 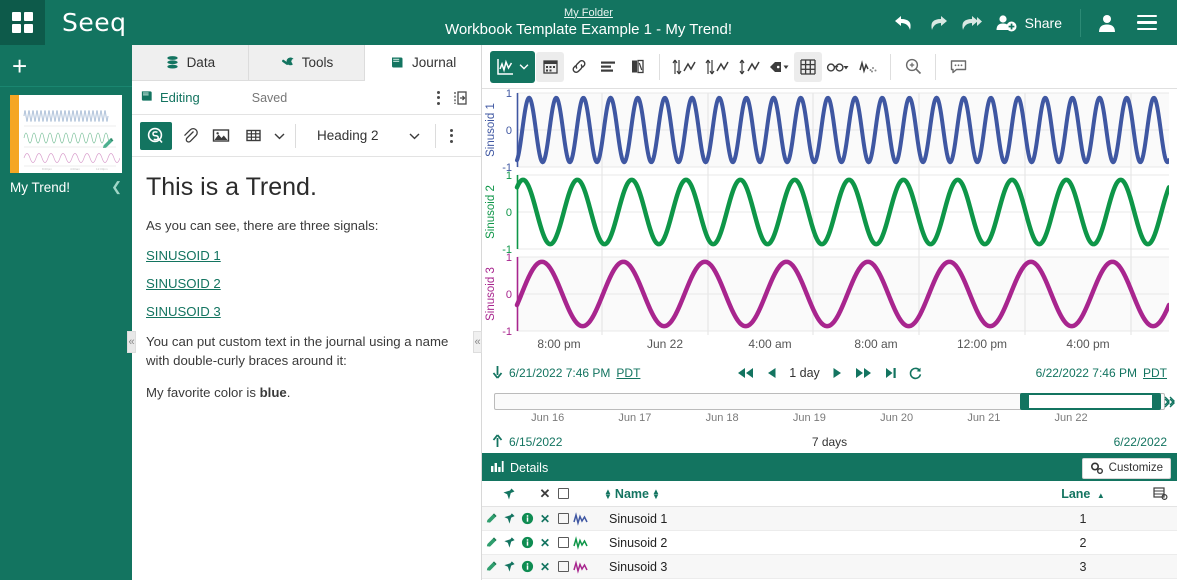 What do you see at coordinates (559, 373) in the screenshot?
I see `start-time-label: 6/21/2022 7:46 PM` at bounding box center [559, 373].